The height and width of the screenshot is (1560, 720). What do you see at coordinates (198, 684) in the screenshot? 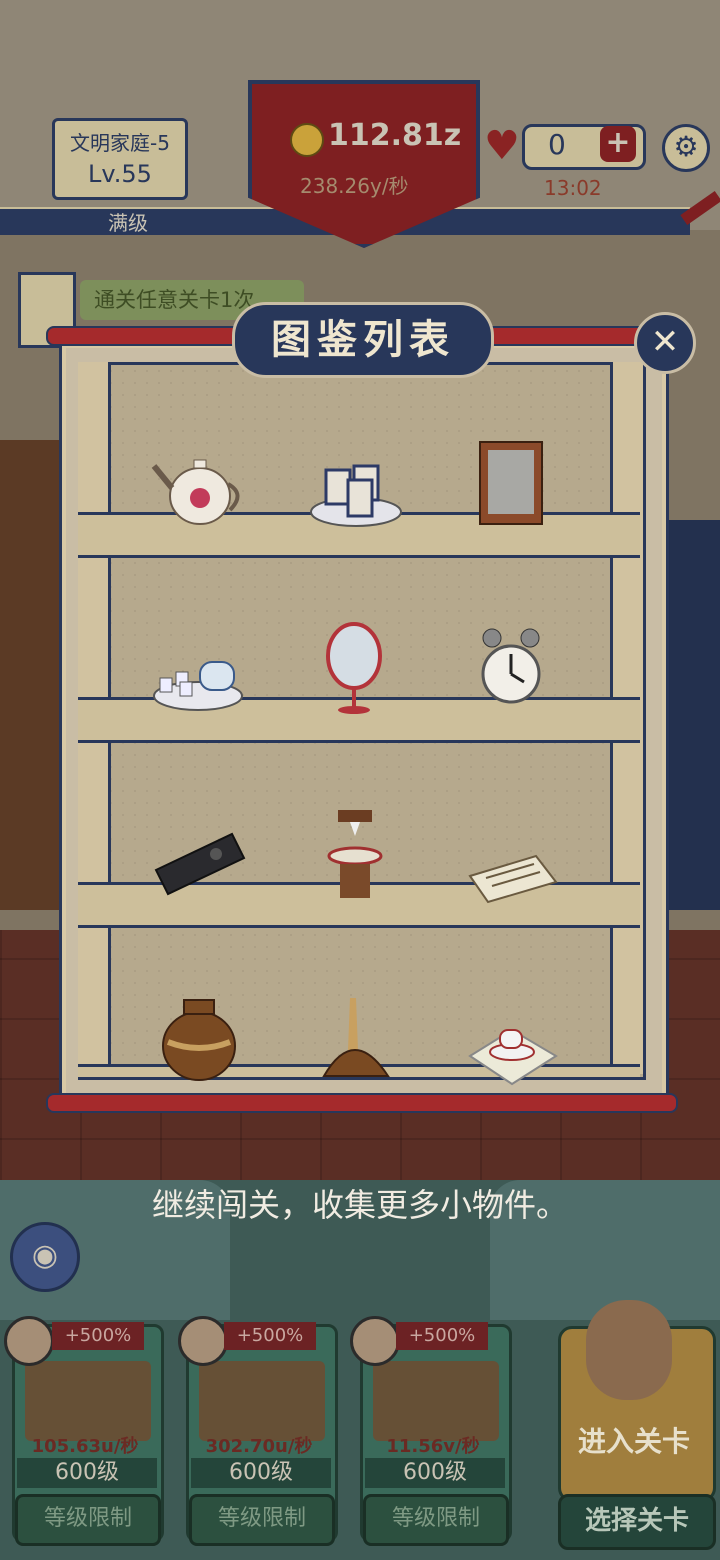
I see `tea-set-icon` at bounding box center [198, 684].